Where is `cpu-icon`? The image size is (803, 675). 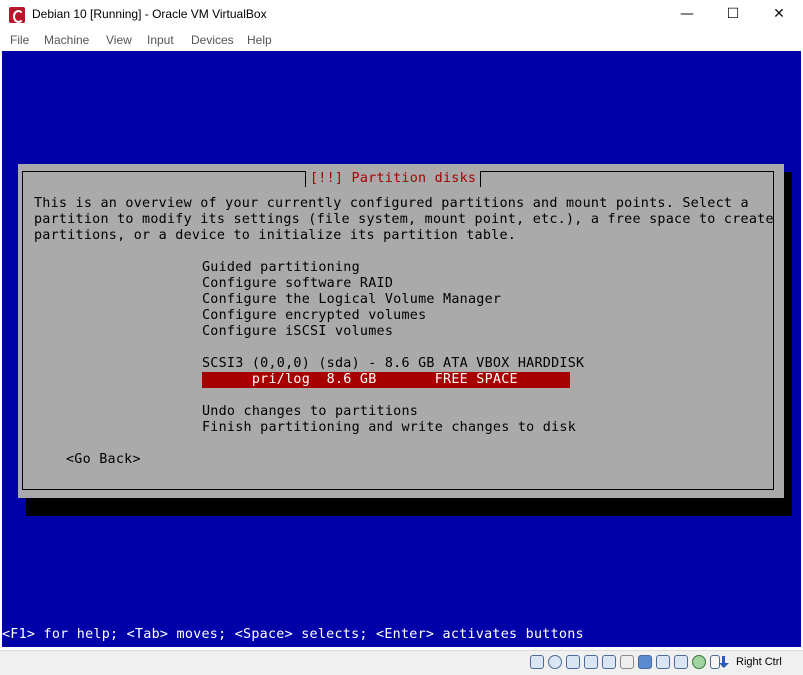 cpu-icon is located at coordinates (681, 662).